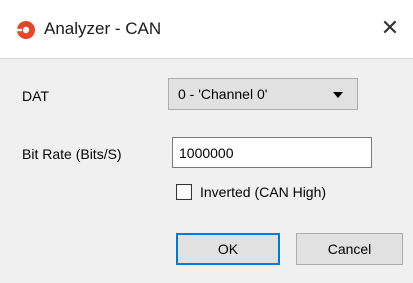 Image resolution: width=413 pixels, height=283 pixels. What do you see at coordinates (349, 249) in the screenshot?
I see `cancel-button: Cancel` at bounding box center [349, 249].